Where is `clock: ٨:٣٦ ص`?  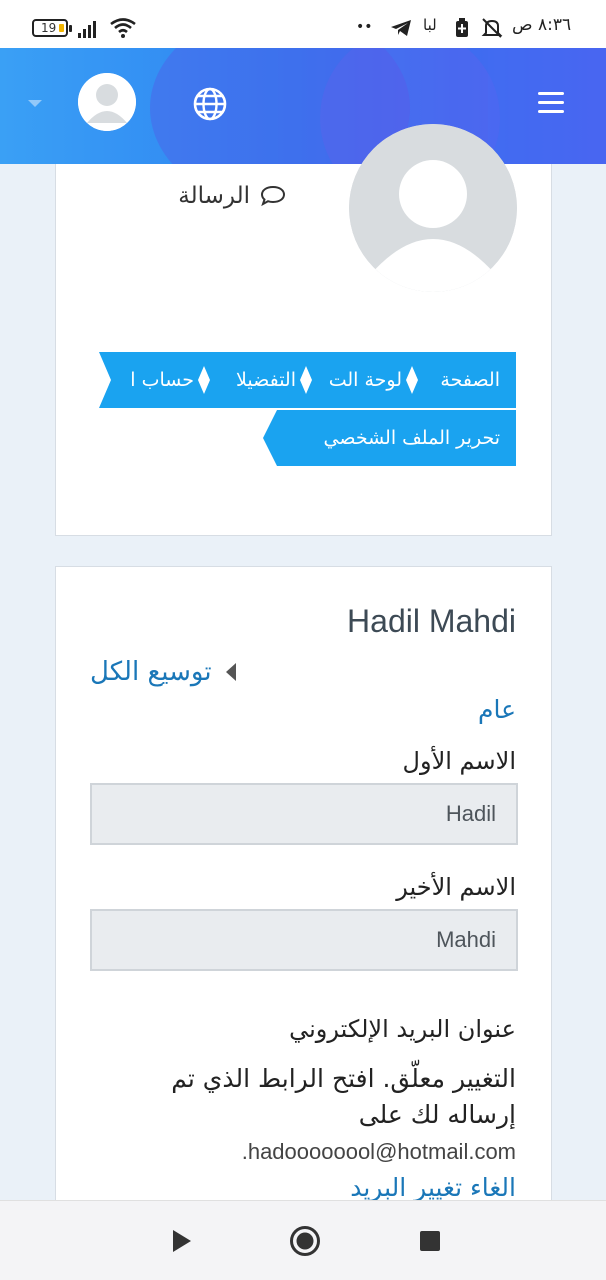 clock: ٨:٣٦ ص is located at coordinates (542, 25).